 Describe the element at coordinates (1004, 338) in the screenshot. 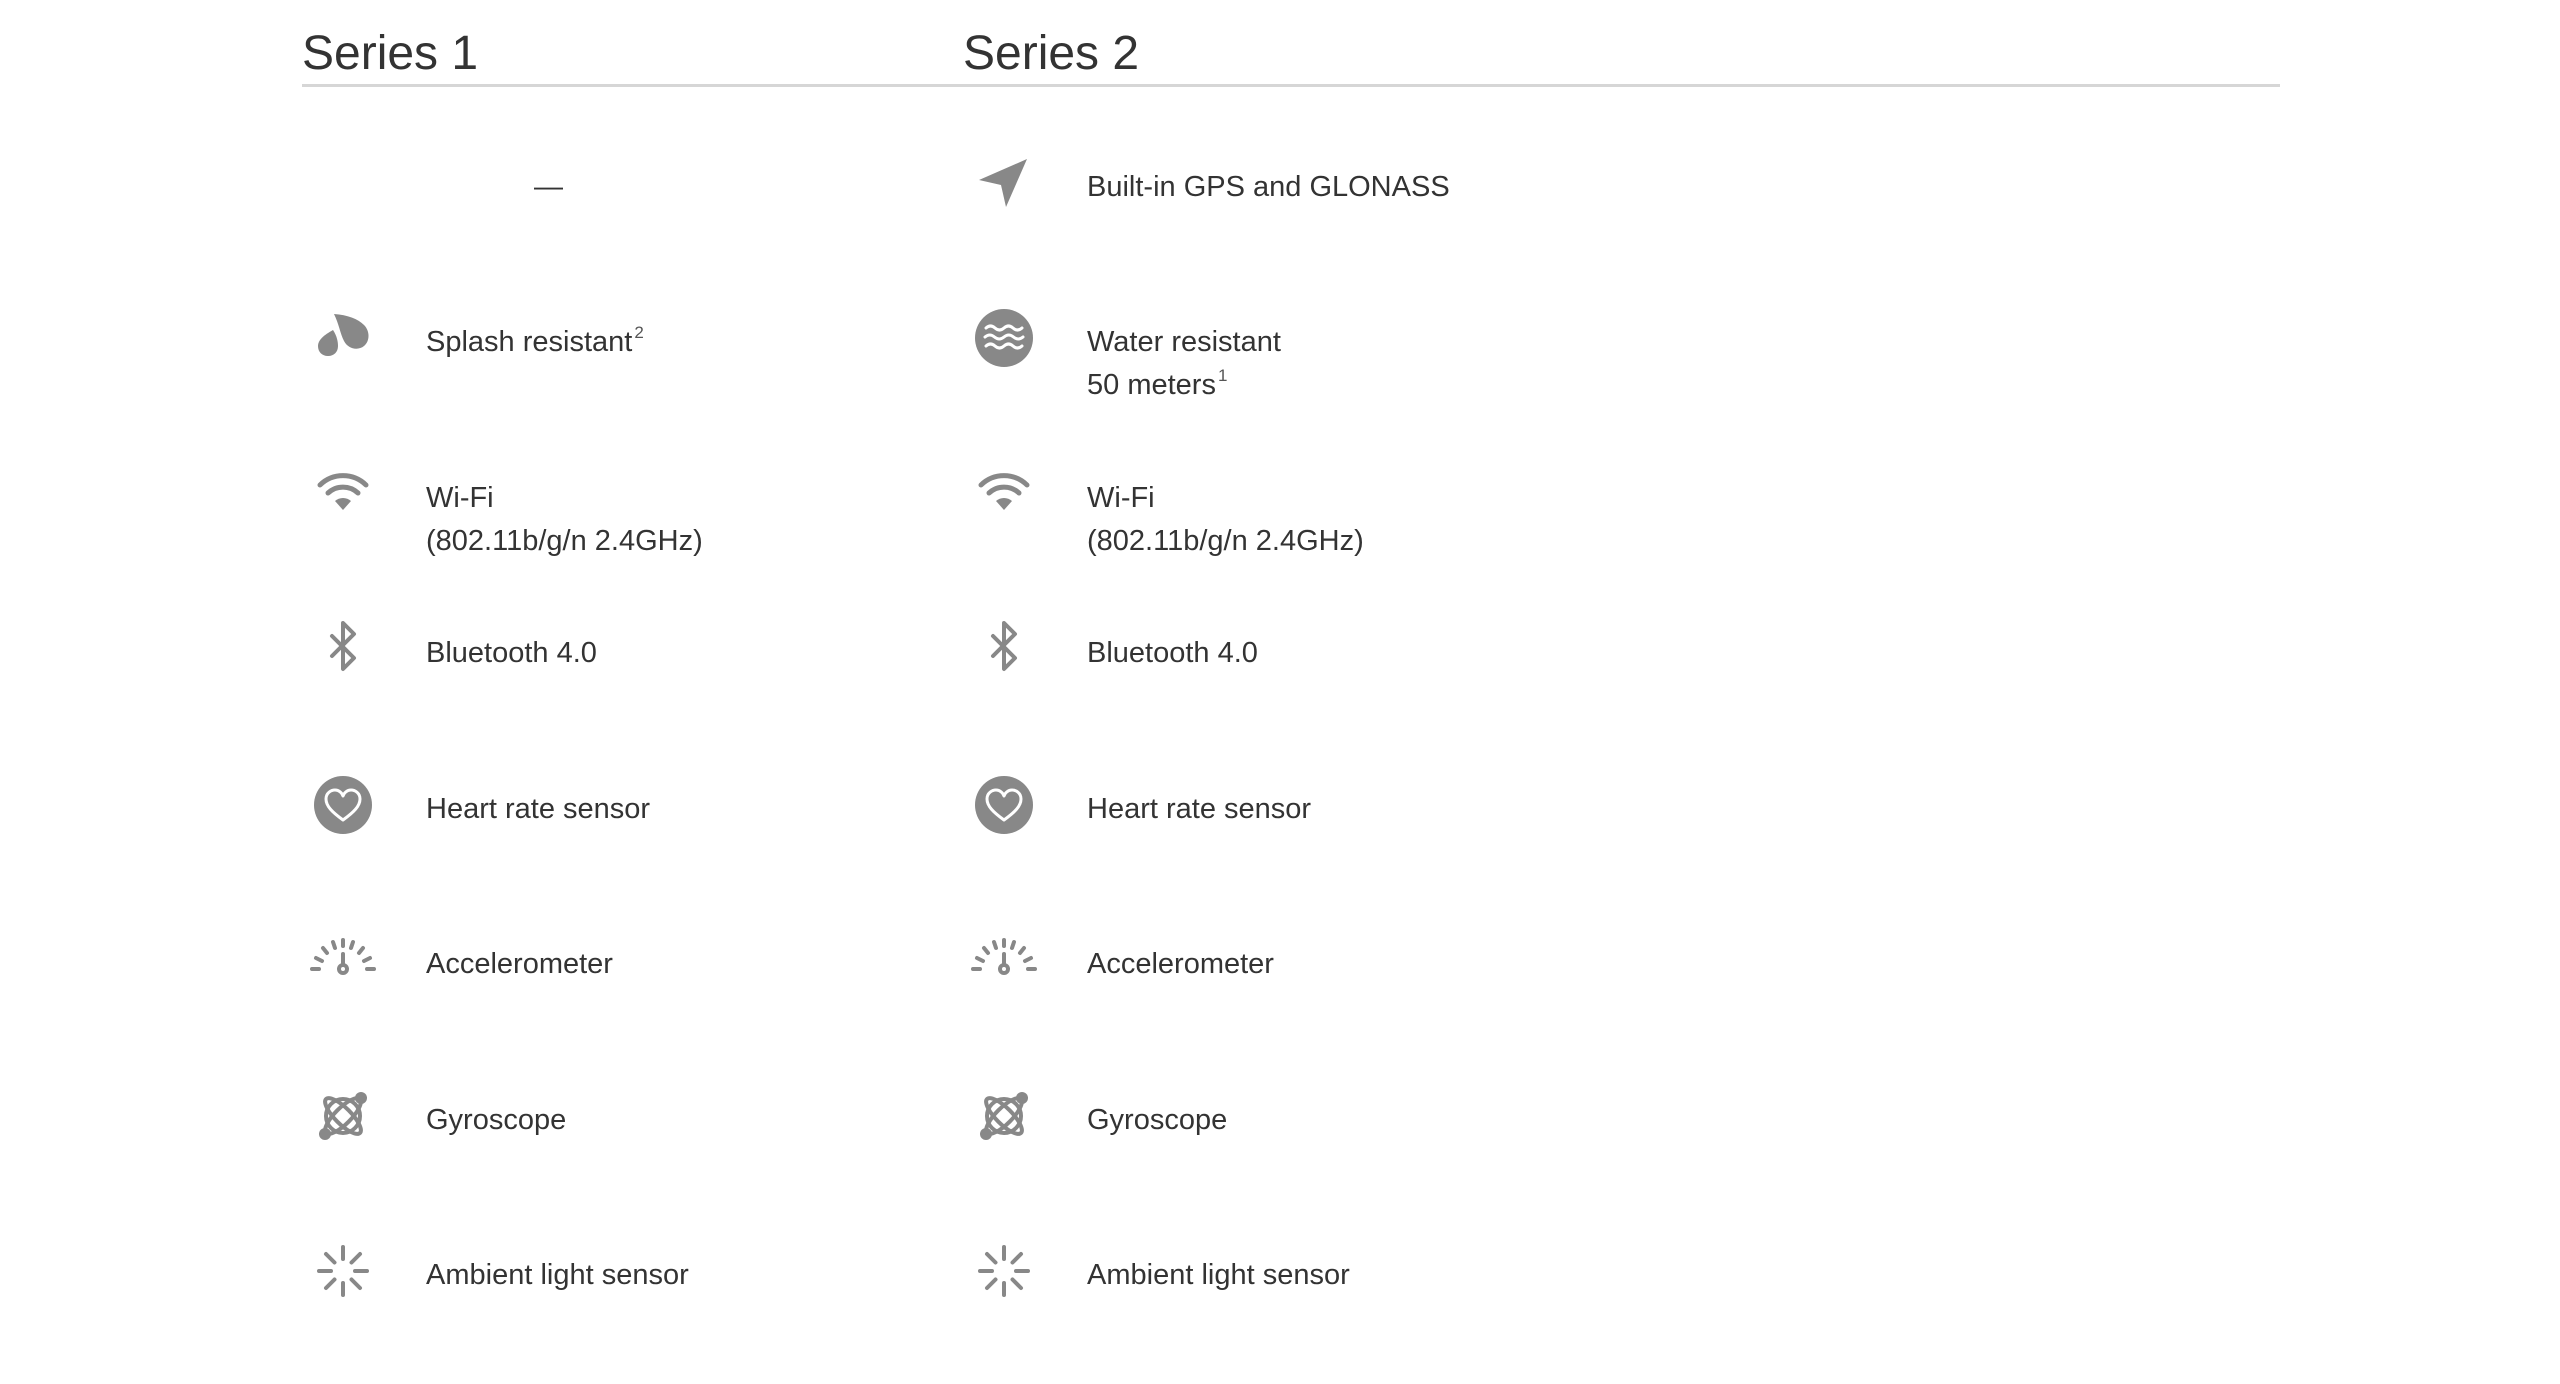

I see `water-waves-icon` at that location.